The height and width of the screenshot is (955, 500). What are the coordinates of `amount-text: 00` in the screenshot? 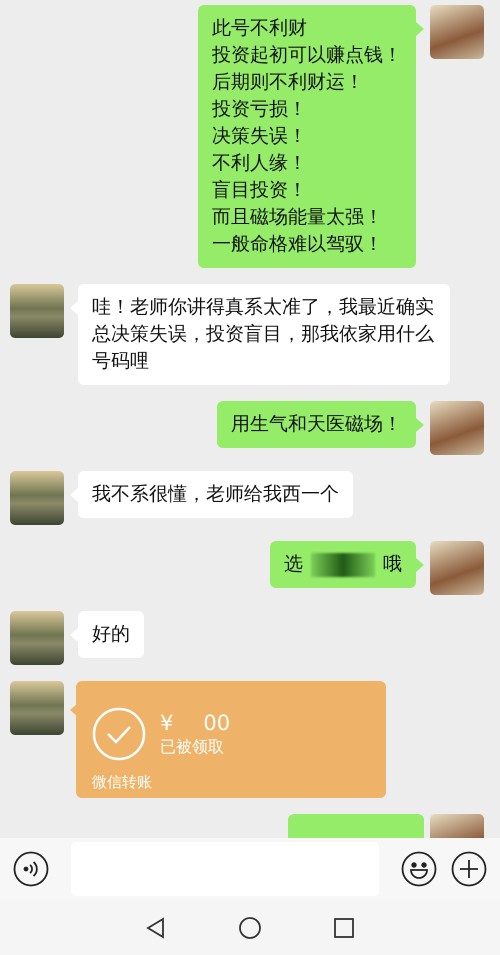 It's located at (216, 722).